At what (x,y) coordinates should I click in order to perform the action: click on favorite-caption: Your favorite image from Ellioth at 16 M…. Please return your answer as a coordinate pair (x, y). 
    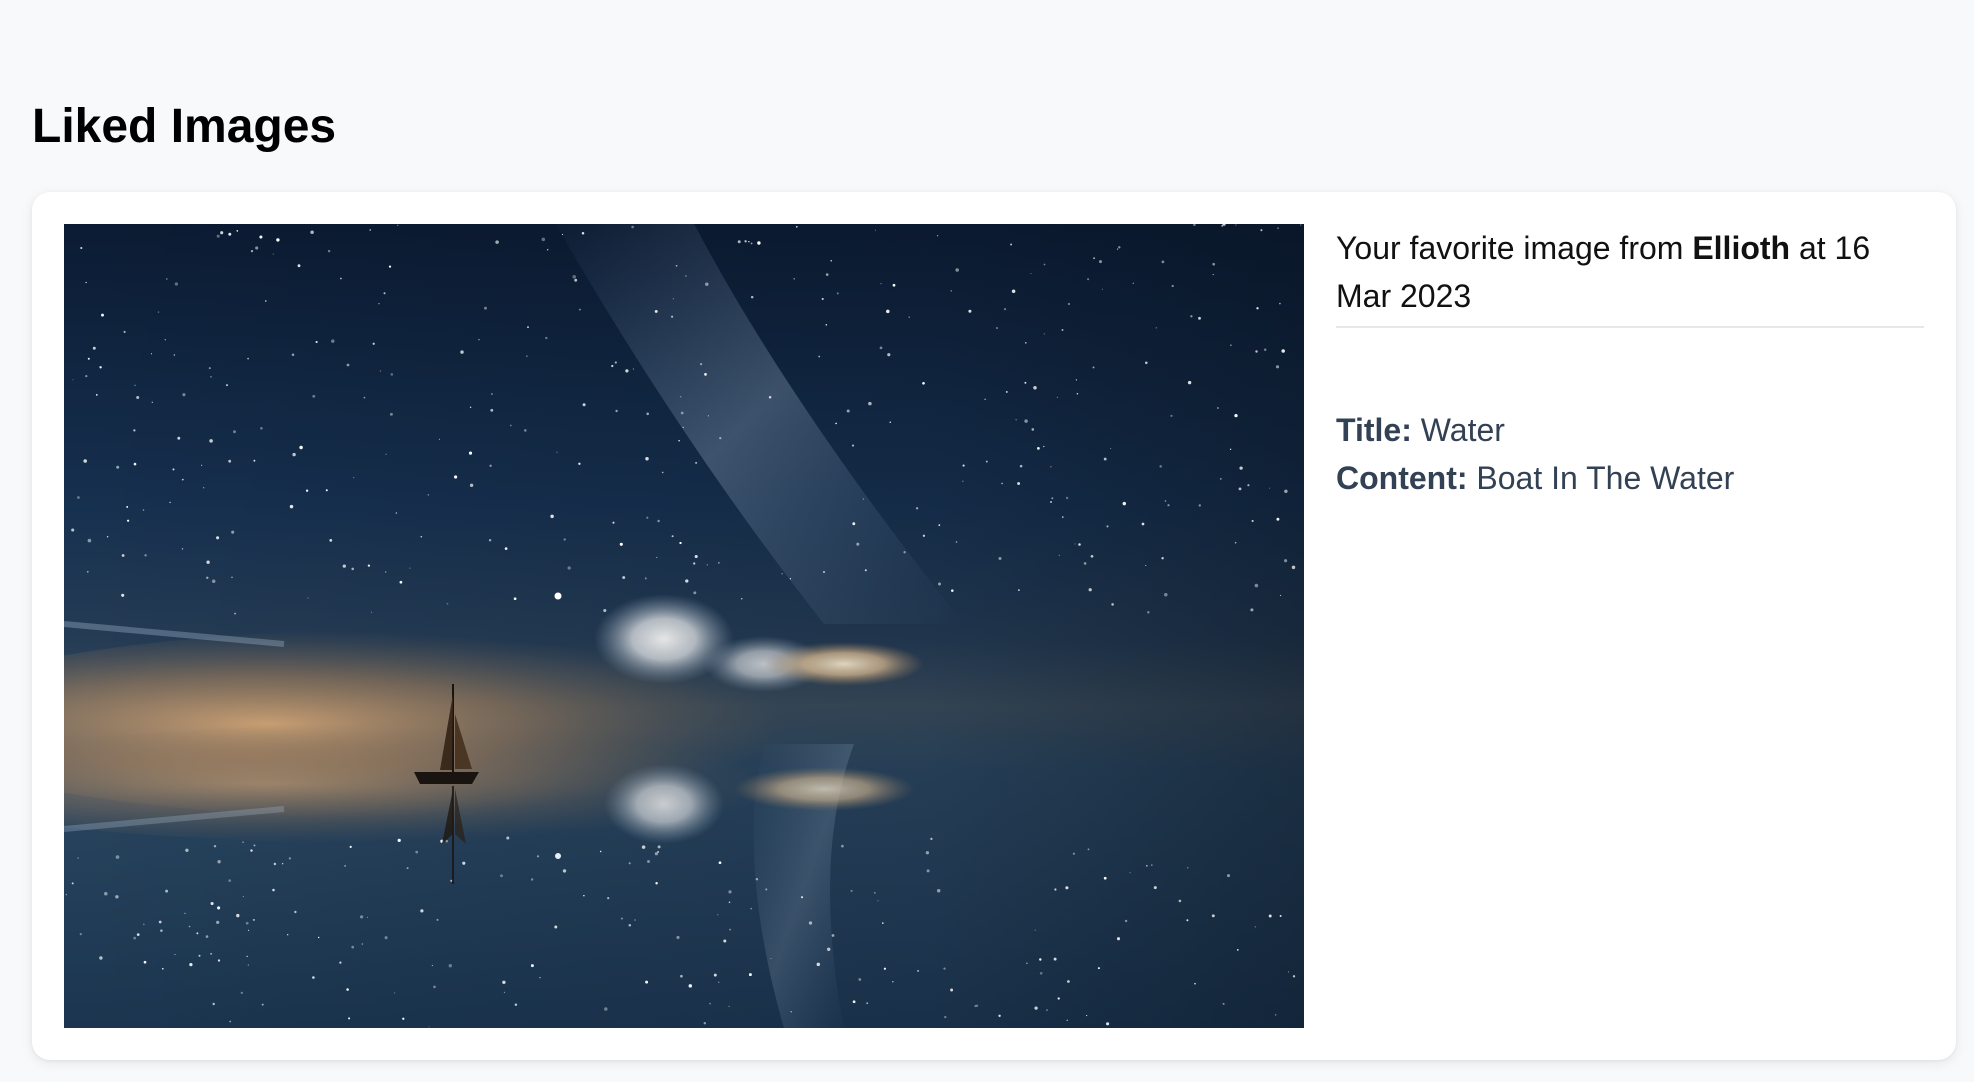
    Looking at the image, I should click on (1630, 276).